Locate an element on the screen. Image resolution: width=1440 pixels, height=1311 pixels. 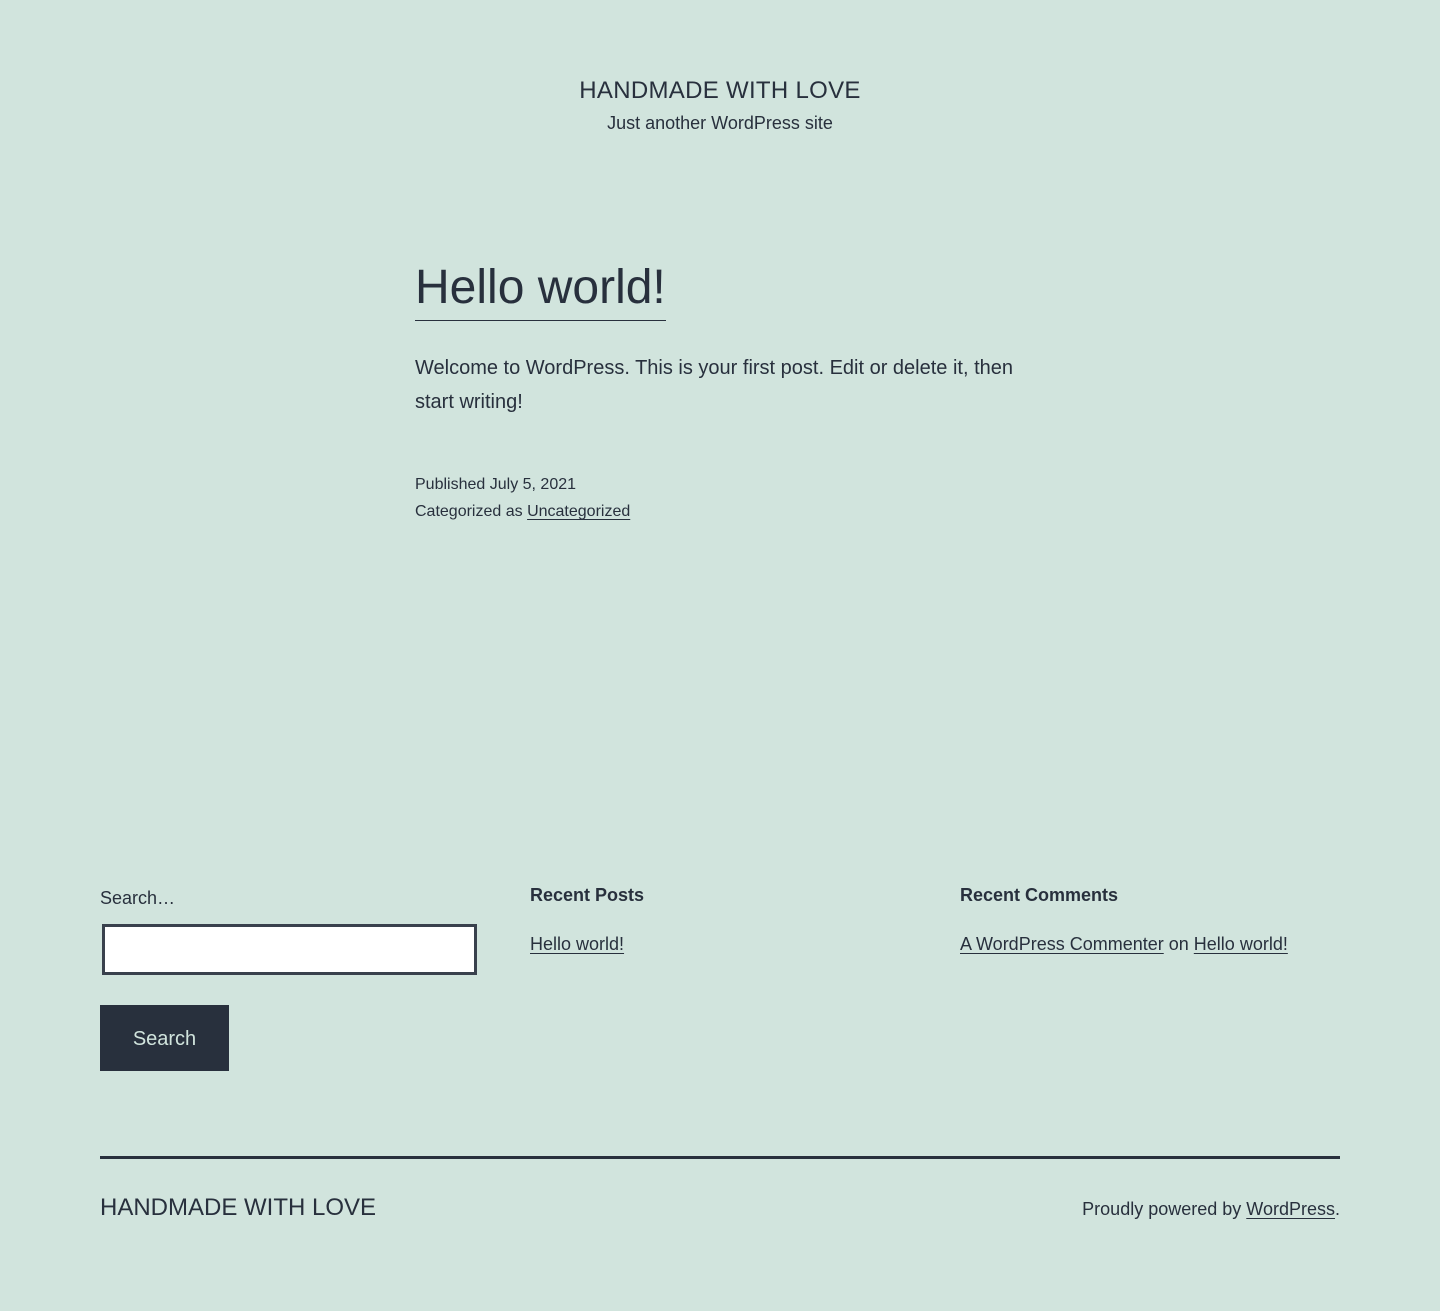
footer-powered-by: Proudly powered by WordPress. is located at coordinates (1211, 1209).